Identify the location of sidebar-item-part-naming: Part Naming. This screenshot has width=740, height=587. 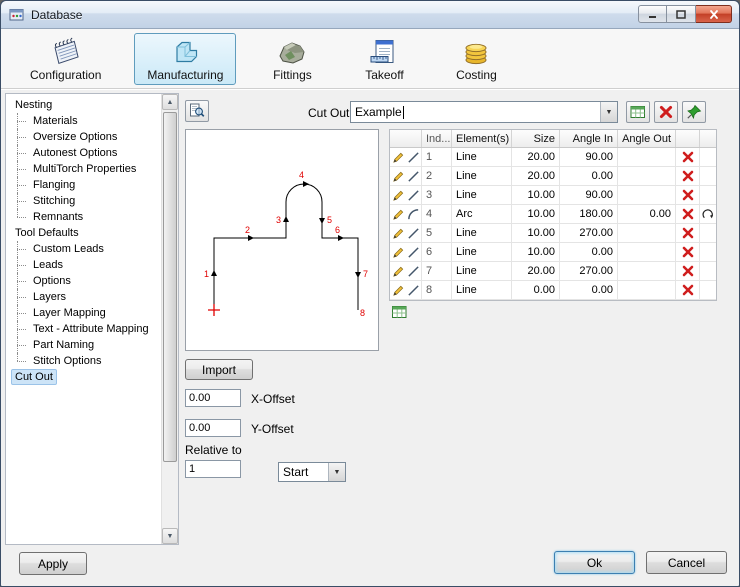
(83, 345).